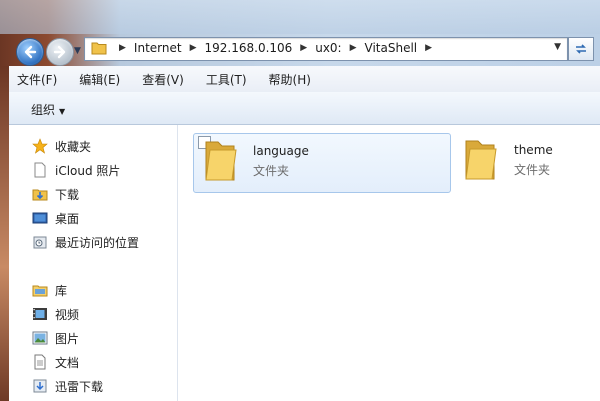  What do you see at coordinates (304, 108) in the screenshot?
I see `command-bar: 组织 ▼` at bounding box center [304, 108].